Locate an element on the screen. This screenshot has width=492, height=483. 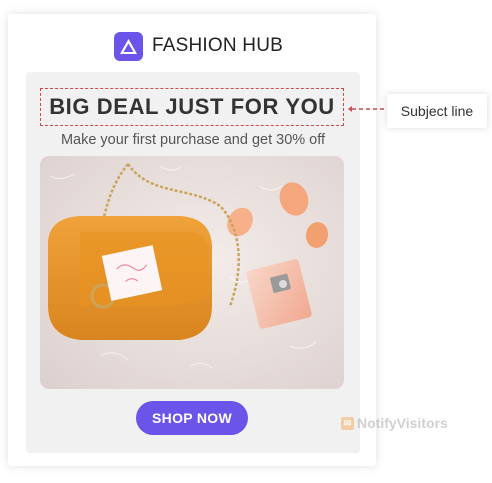
brand-header: FASHION HUB is located at coordinates (198, 46).